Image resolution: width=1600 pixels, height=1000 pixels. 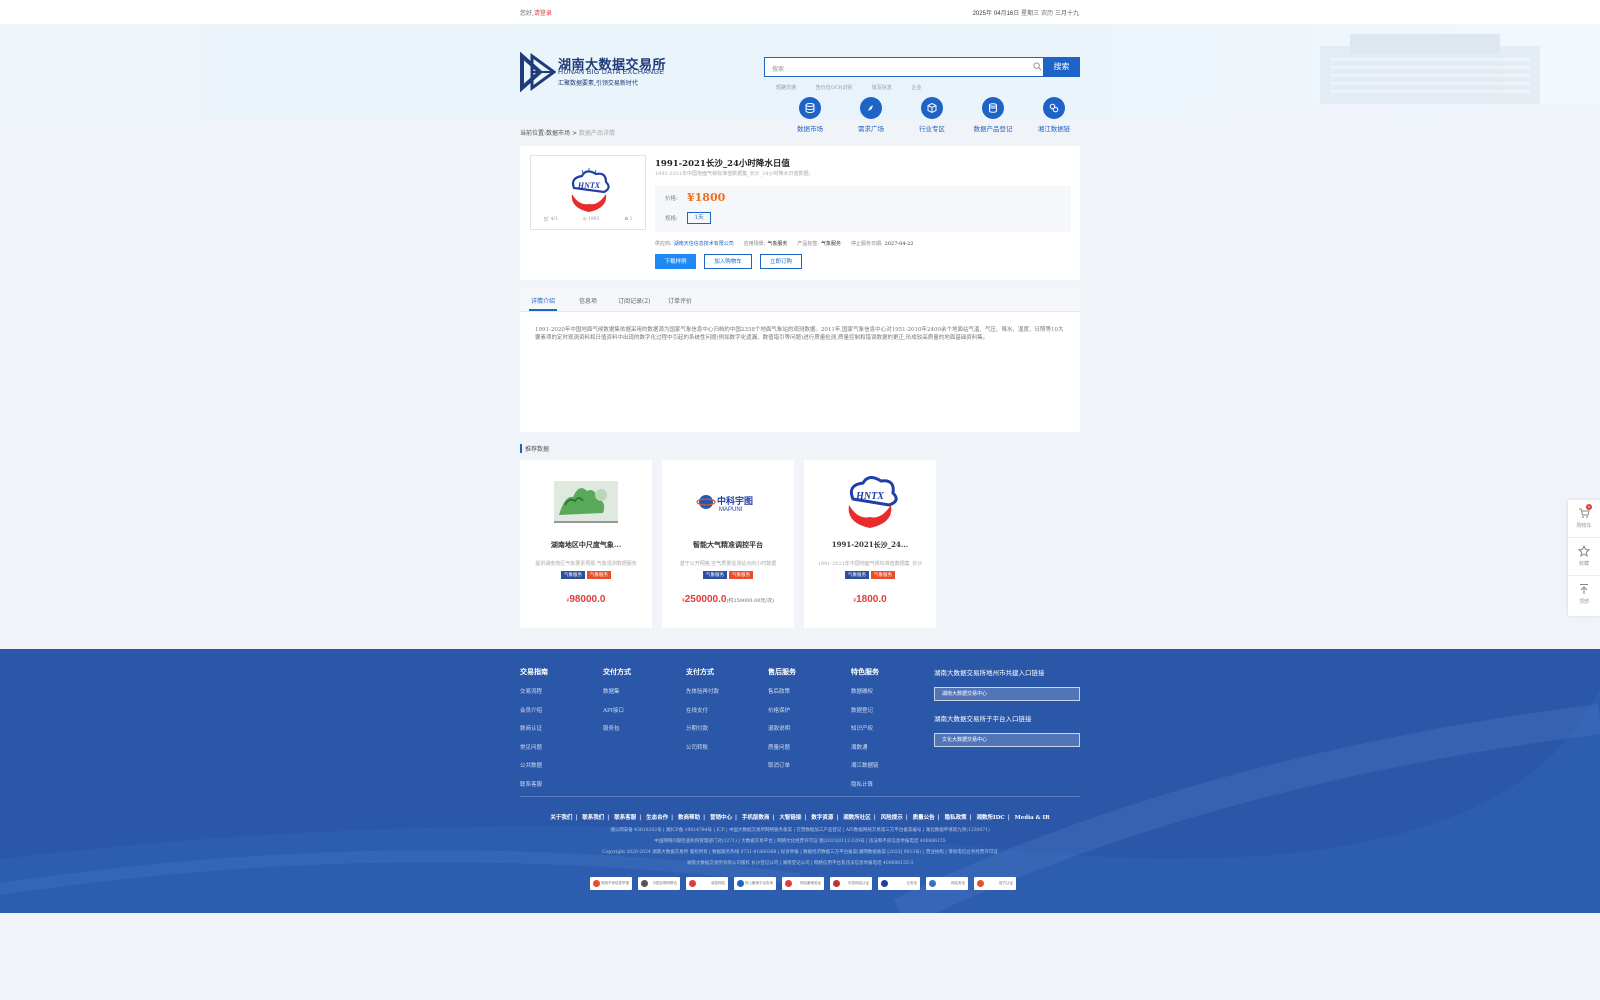 I want to click on nav-label: 行业专区, so click(x=932, y=129).